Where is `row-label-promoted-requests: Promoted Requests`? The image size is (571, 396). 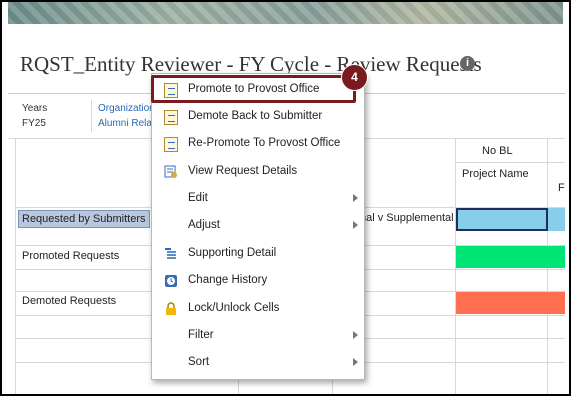 row-label-promoted-requests: Promoted Requests is located at coordinates (70, 256).